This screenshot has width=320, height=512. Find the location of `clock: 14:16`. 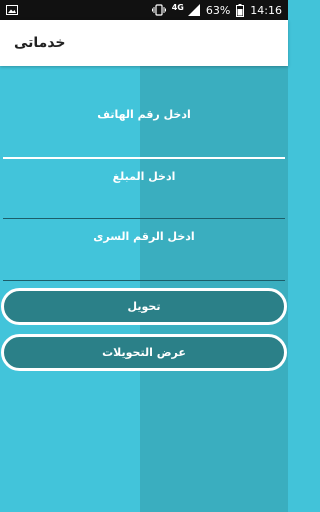

clock: 14:16 is located at coordinates (266, 10).